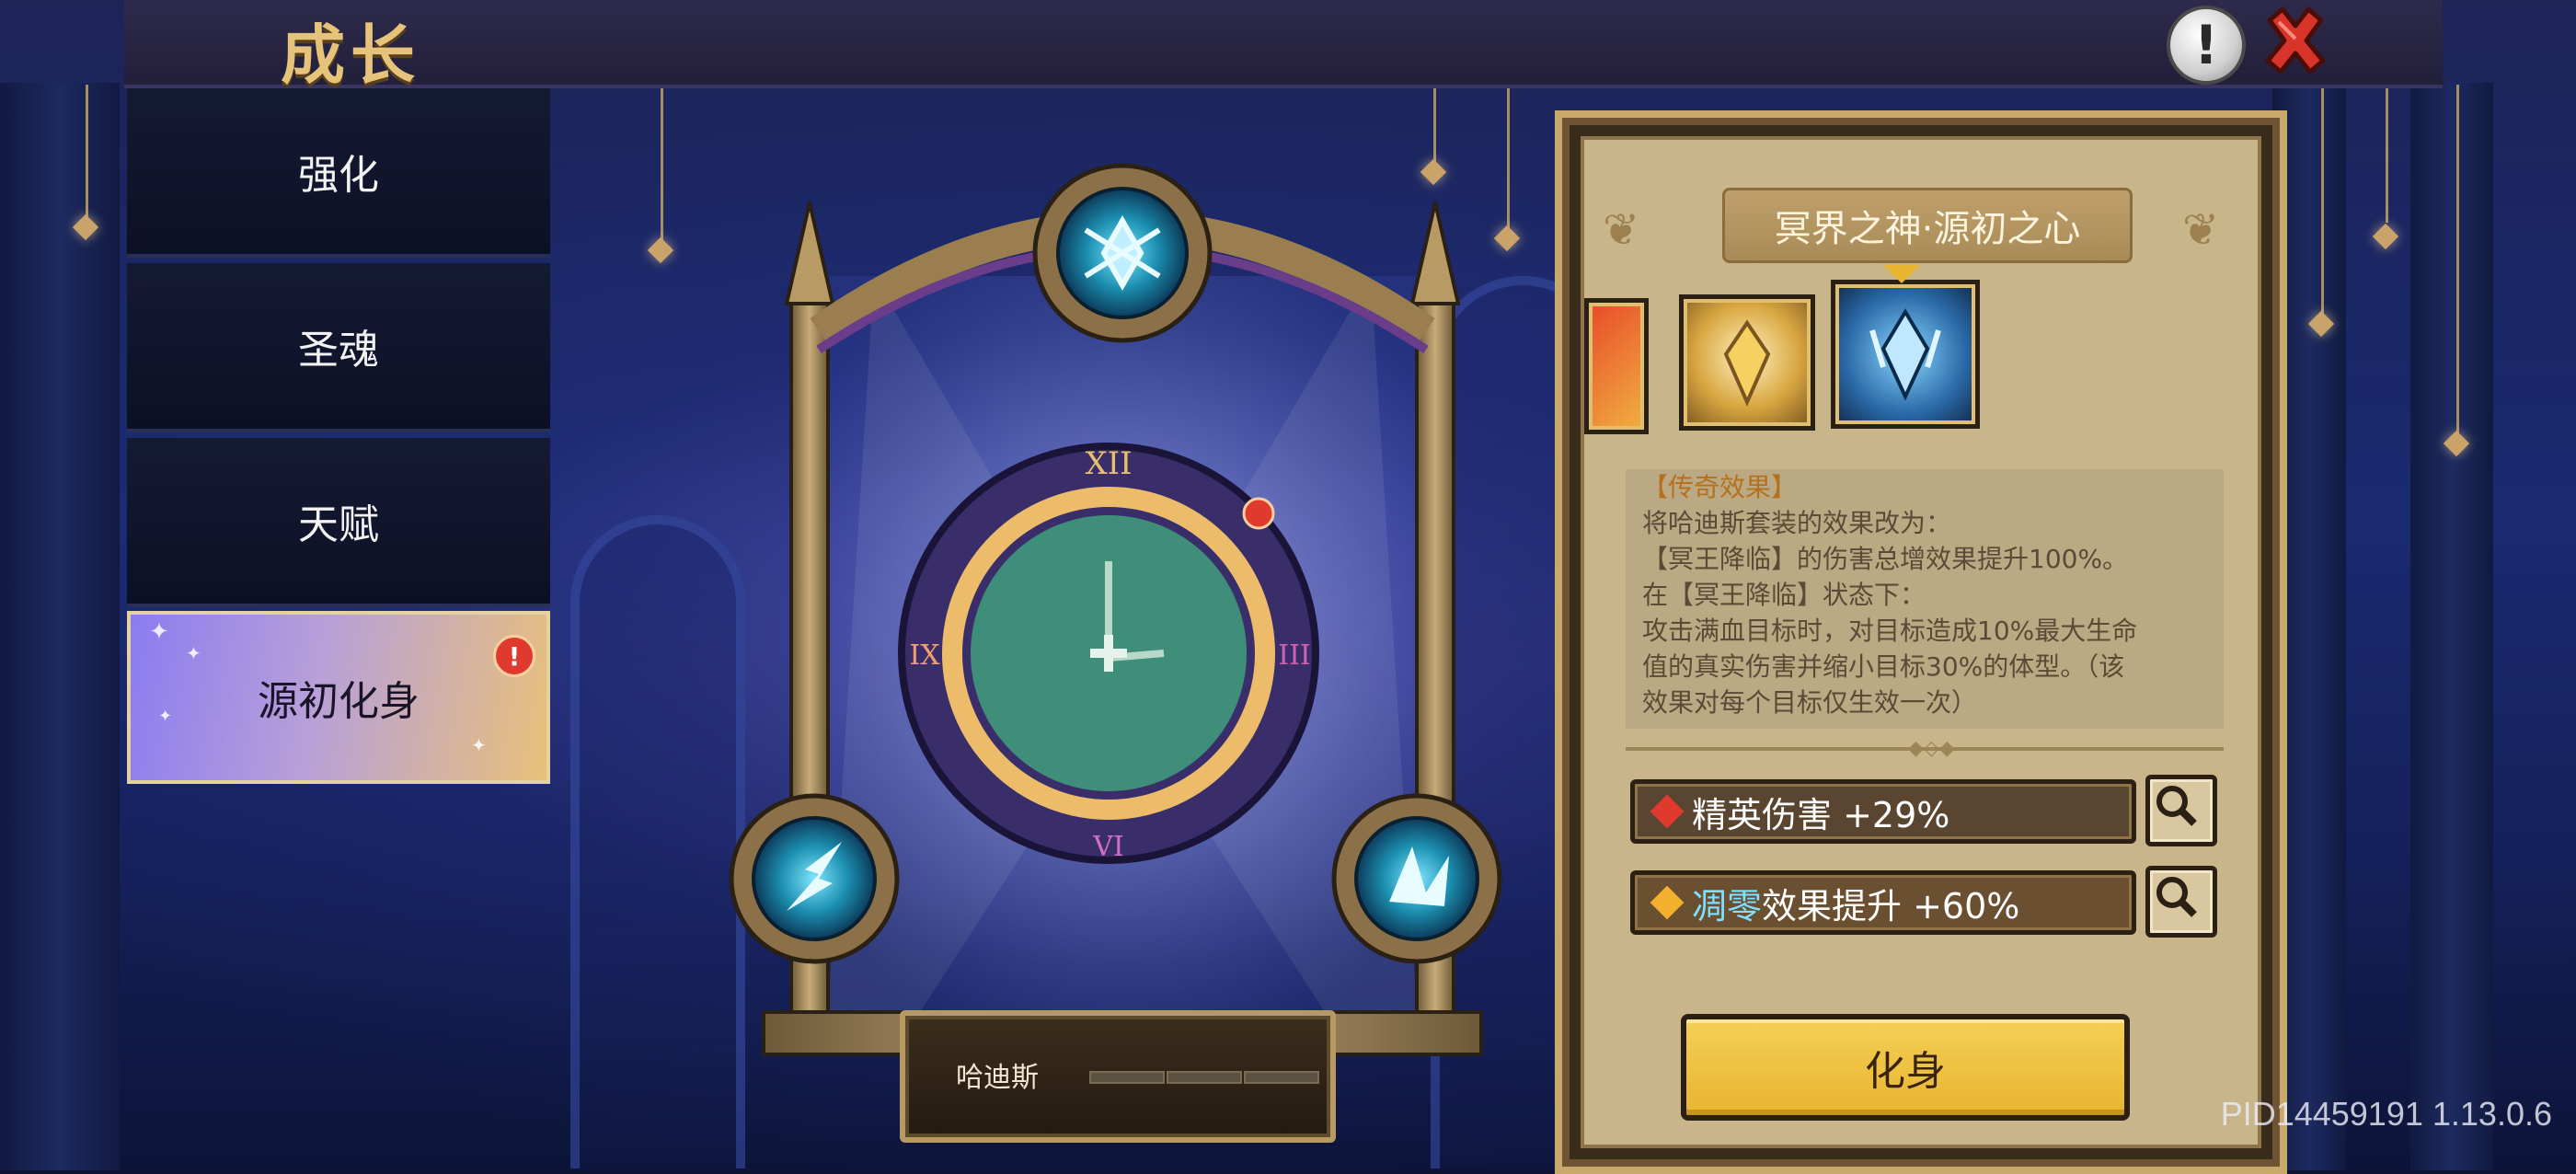  What do you see at coordinates (1821, 814) in the screenshot?
I see `stat-label: 精英伤害 +29%` at bounding box center [1821, 814].